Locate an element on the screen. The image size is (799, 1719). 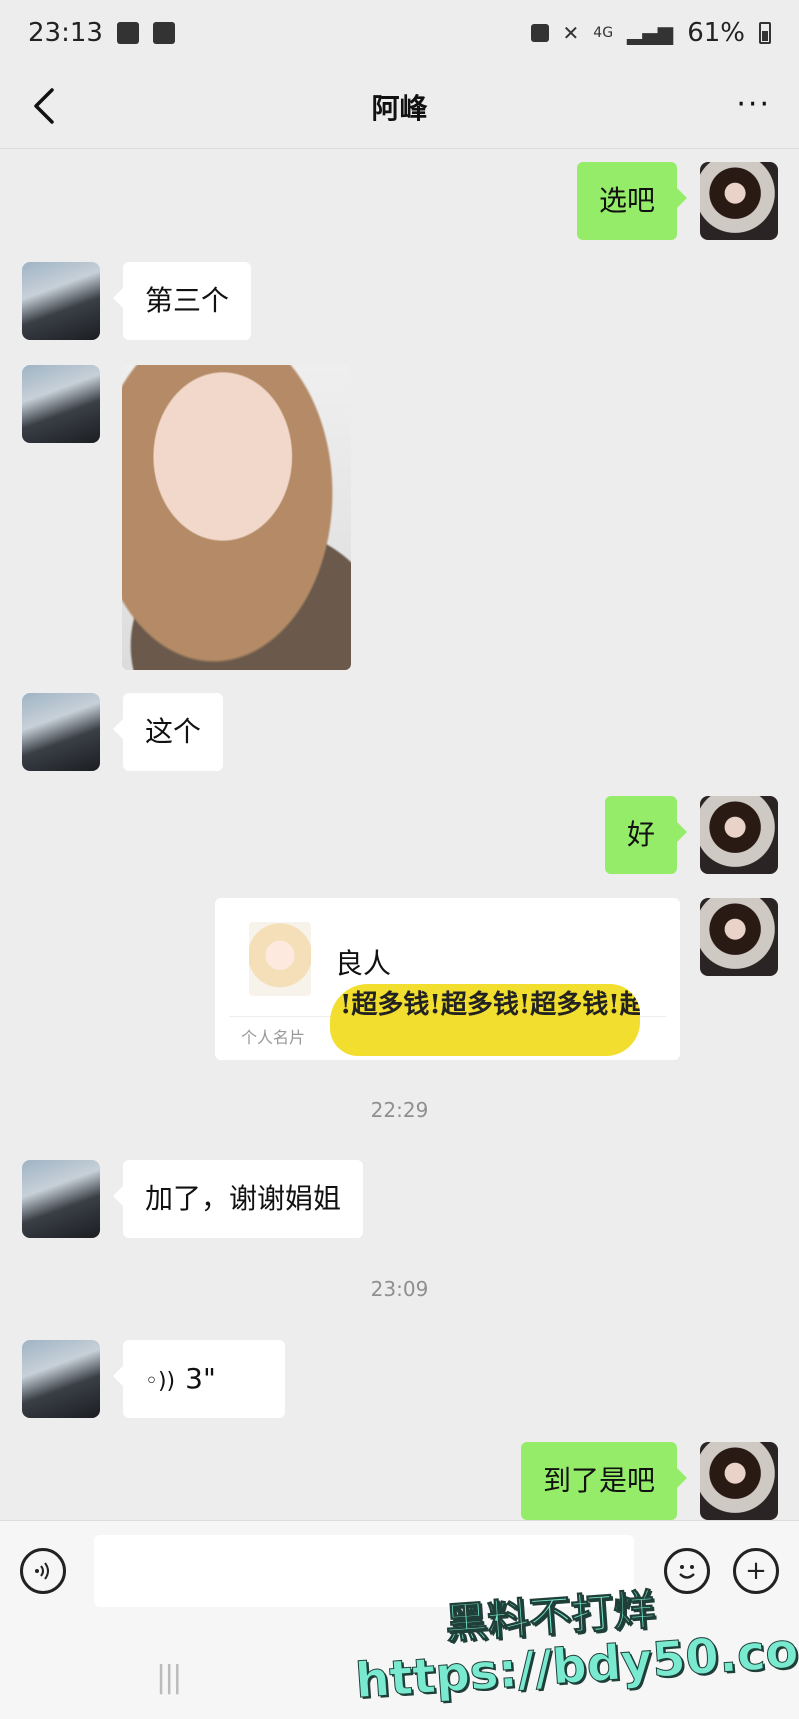
check-notification-icon is located at coordinates (163, 33).